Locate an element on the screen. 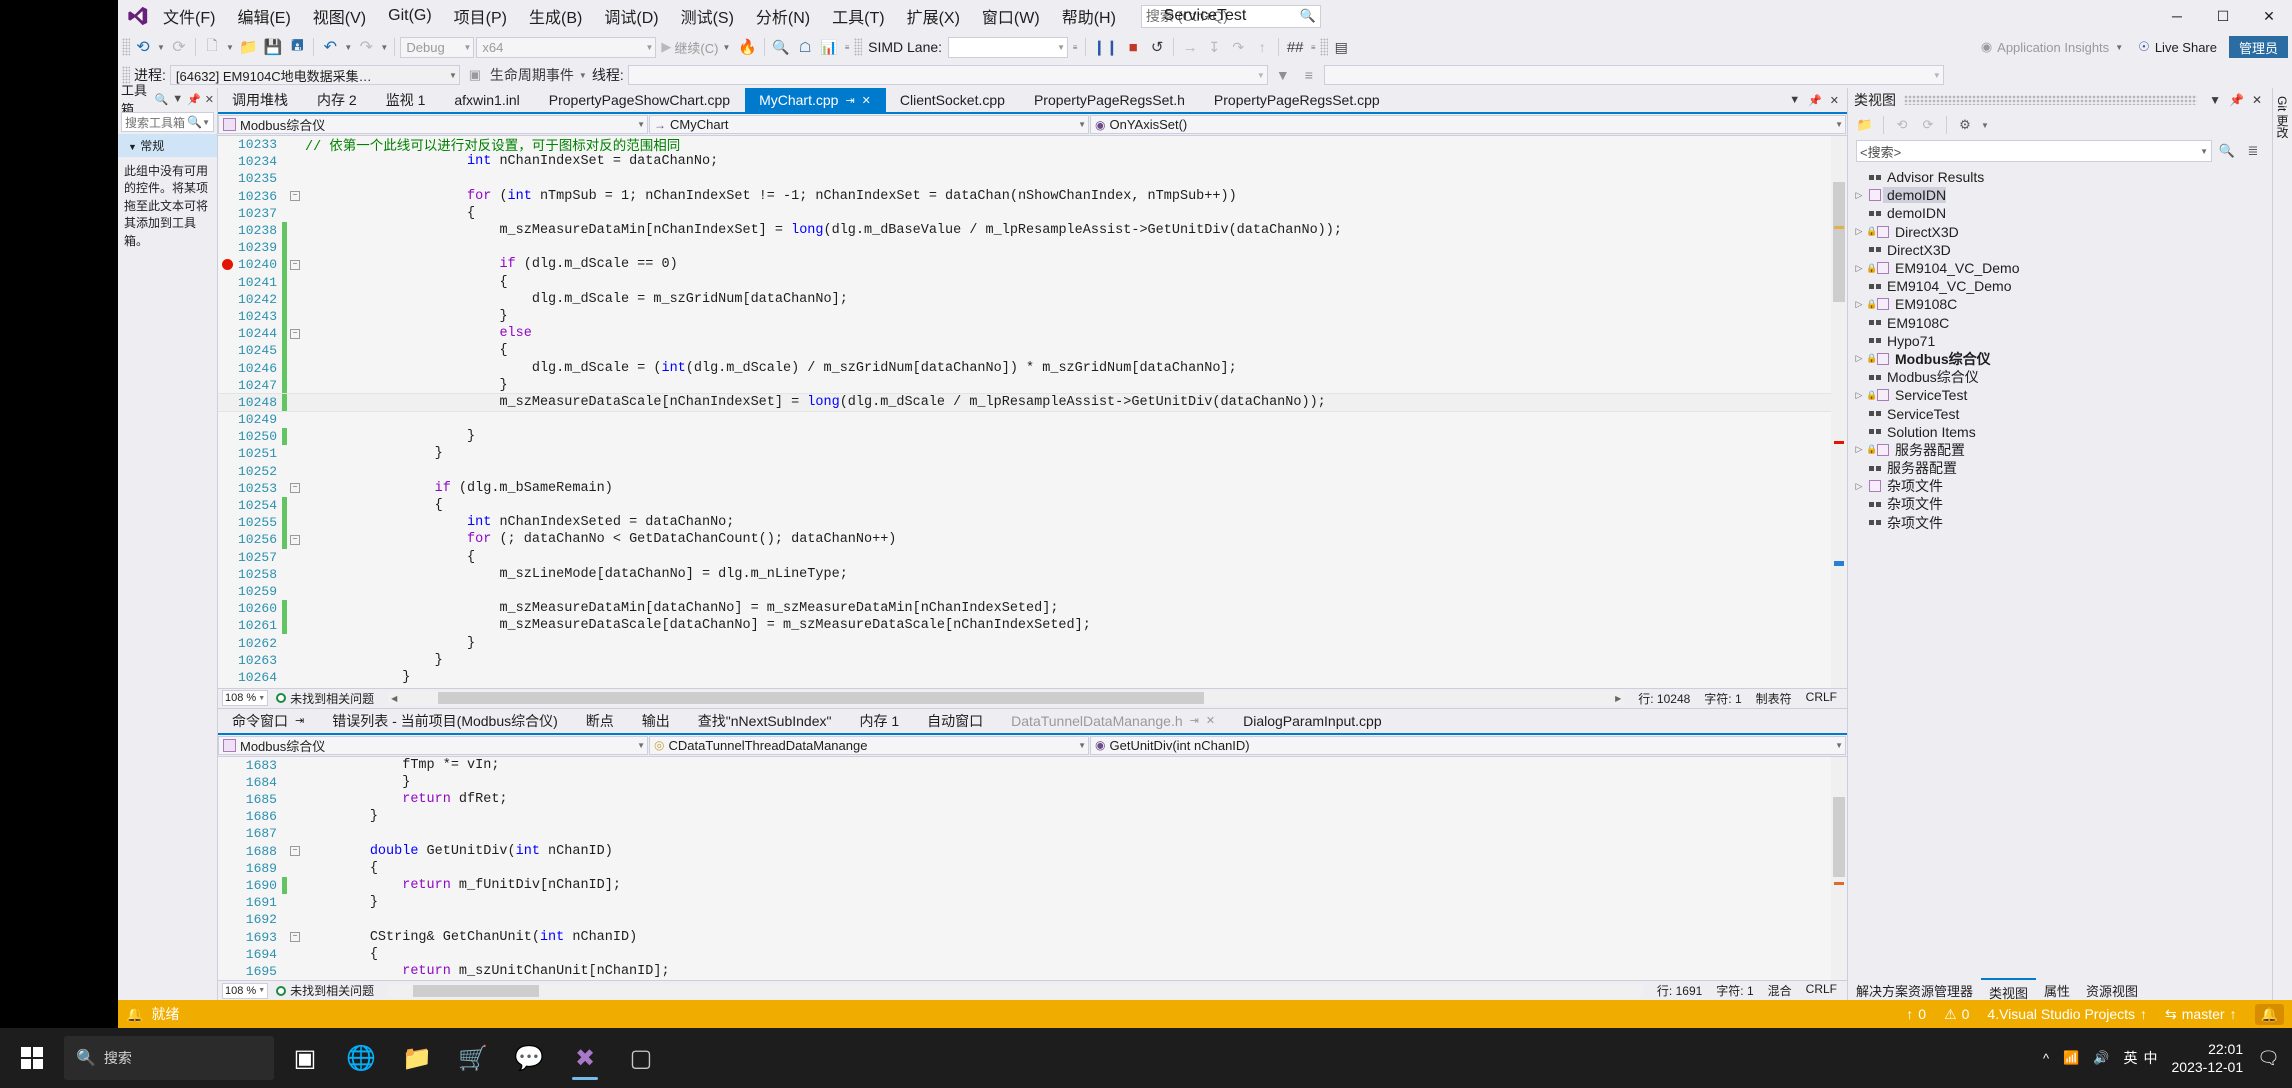 The height and width of the screenshot is (1088, 2292). class-view-node: Modbus综合仪 is located at coordinates (2060, 377).